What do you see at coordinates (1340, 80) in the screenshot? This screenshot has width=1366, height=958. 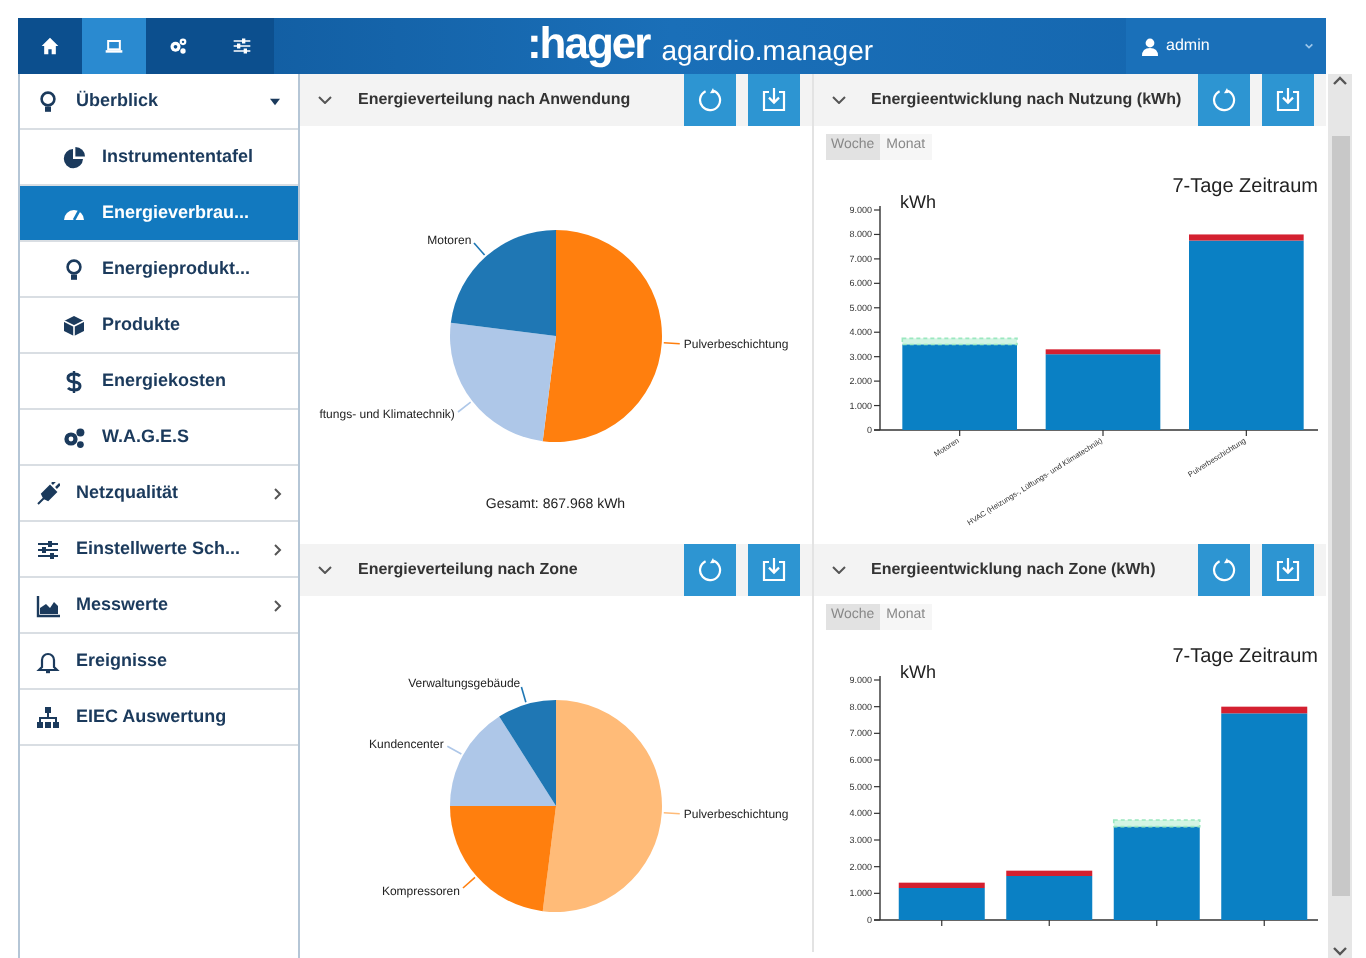 I see `chevron-up-icon` at bounding box center [1340, 80].